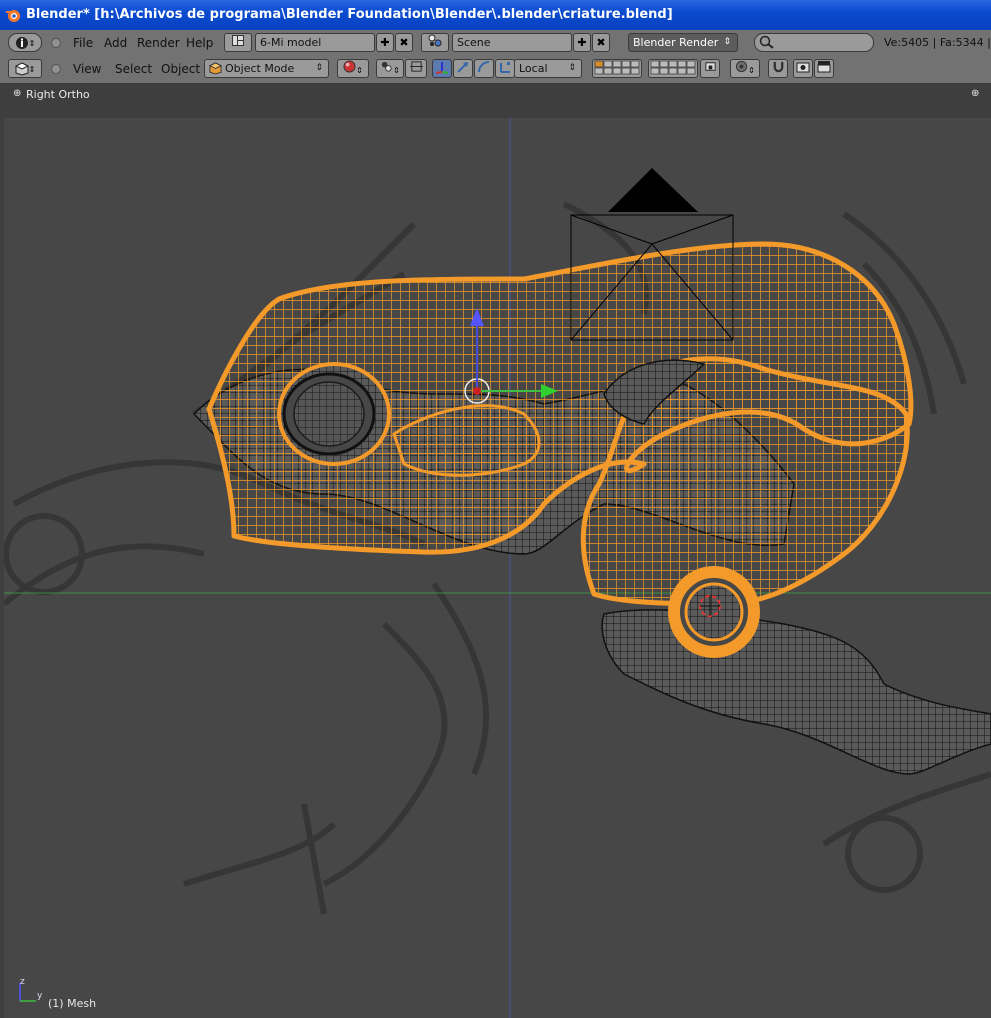 The height and width of the screenshot is (1018, 991). Describe the element at coordinates (13, 16) in the screenshot. I see `blender-logo-icon` at that location.